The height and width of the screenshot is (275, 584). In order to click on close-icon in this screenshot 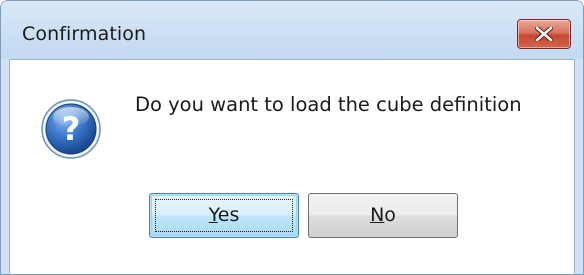, I will do `click(544, 34)`.